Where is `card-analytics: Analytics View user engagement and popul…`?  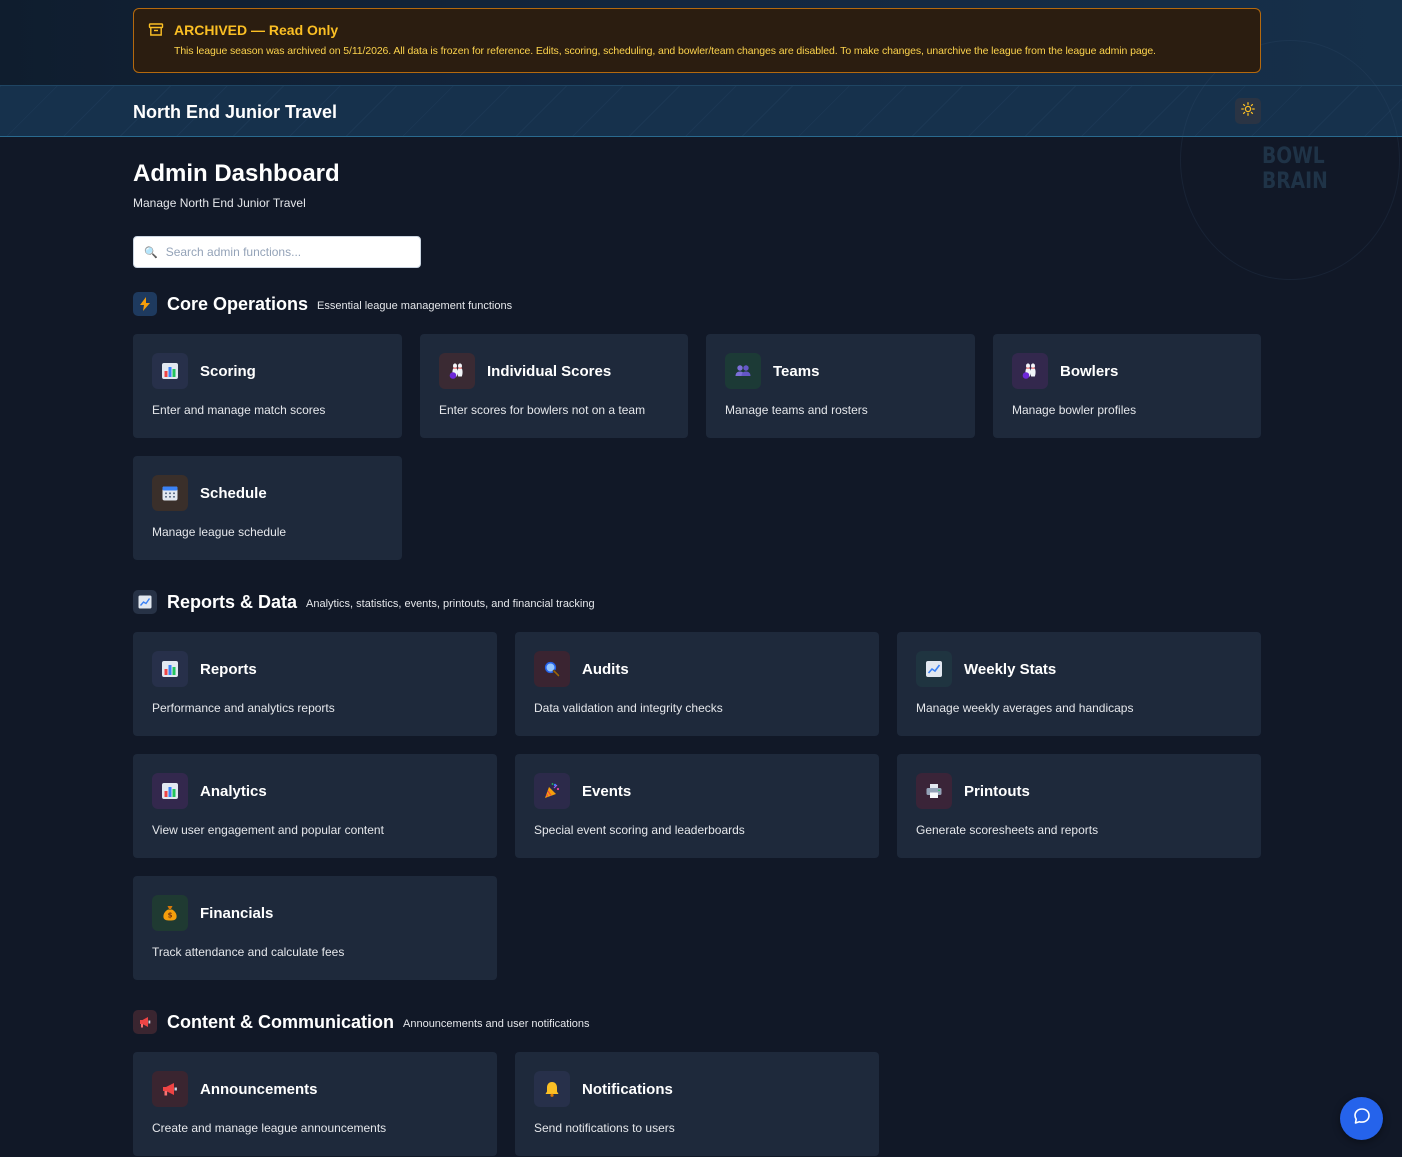
card-analytics: Analytics View user engagement and popul… is located at coordinates (315, 806).